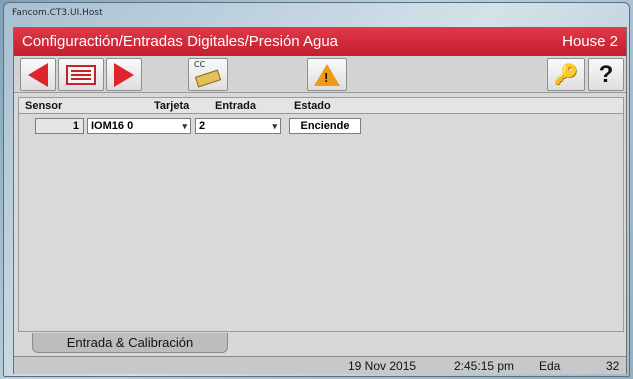 Image resolution: width=633 pixels, height=379 pixels. I want to click on toolbar: CC ! 🔑 ?, so click(320, 74).